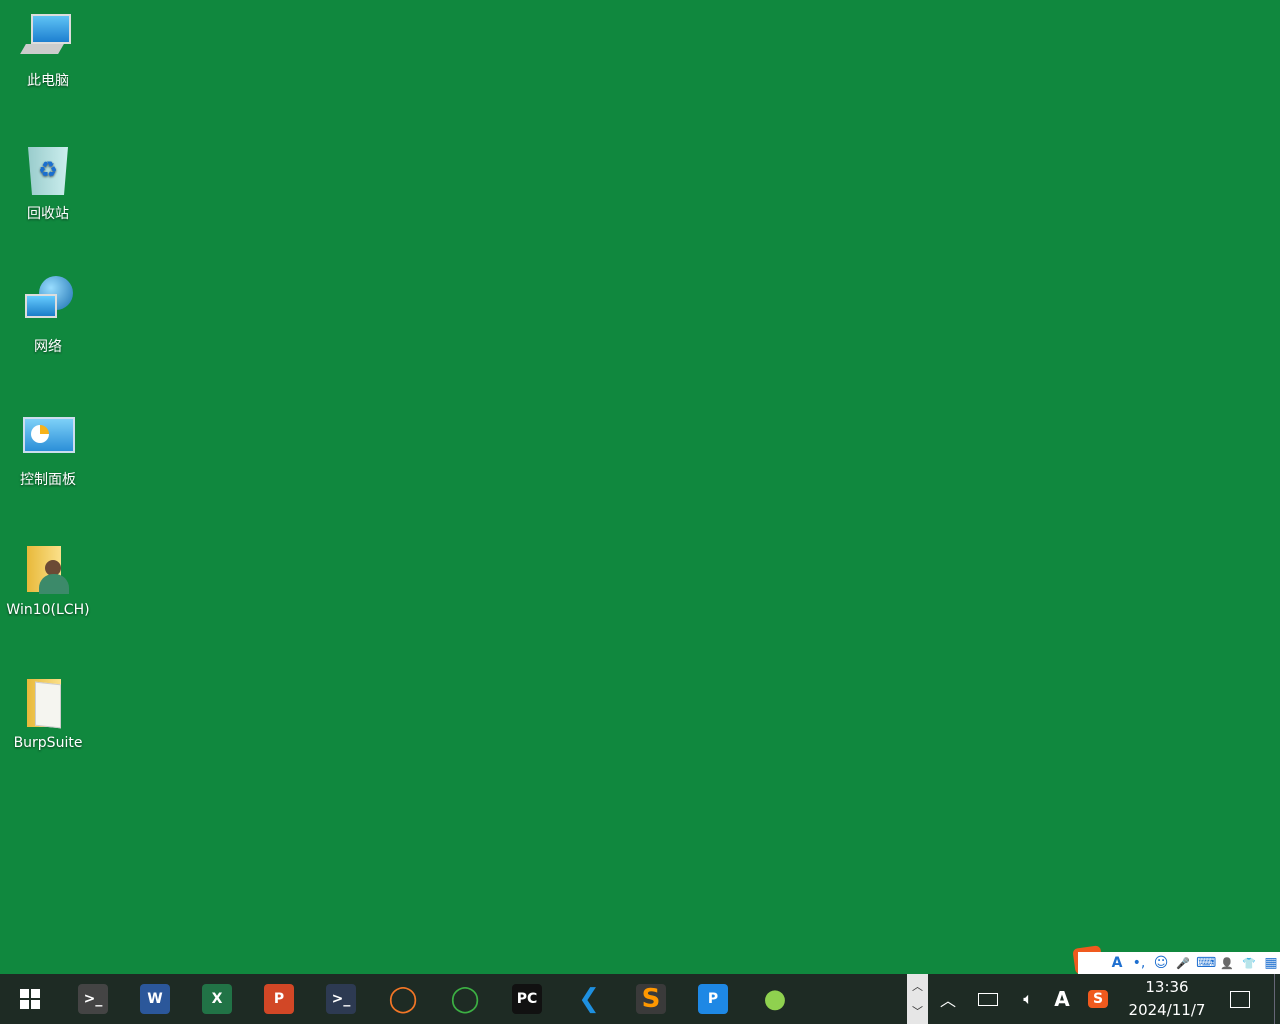  What do you see at coordinates (1206, 963) in the screenshot?
I see `keyboard-icon: ⌨` at bounding box center [1206, 963].